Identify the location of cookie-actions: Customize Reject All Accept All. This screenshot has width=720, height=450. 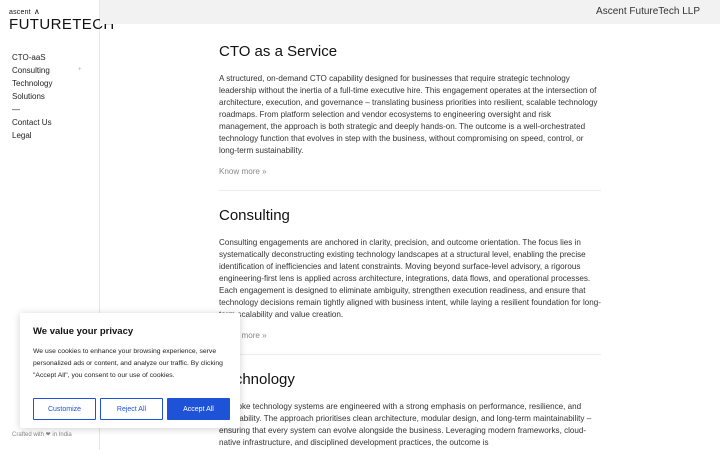
(131, 409).